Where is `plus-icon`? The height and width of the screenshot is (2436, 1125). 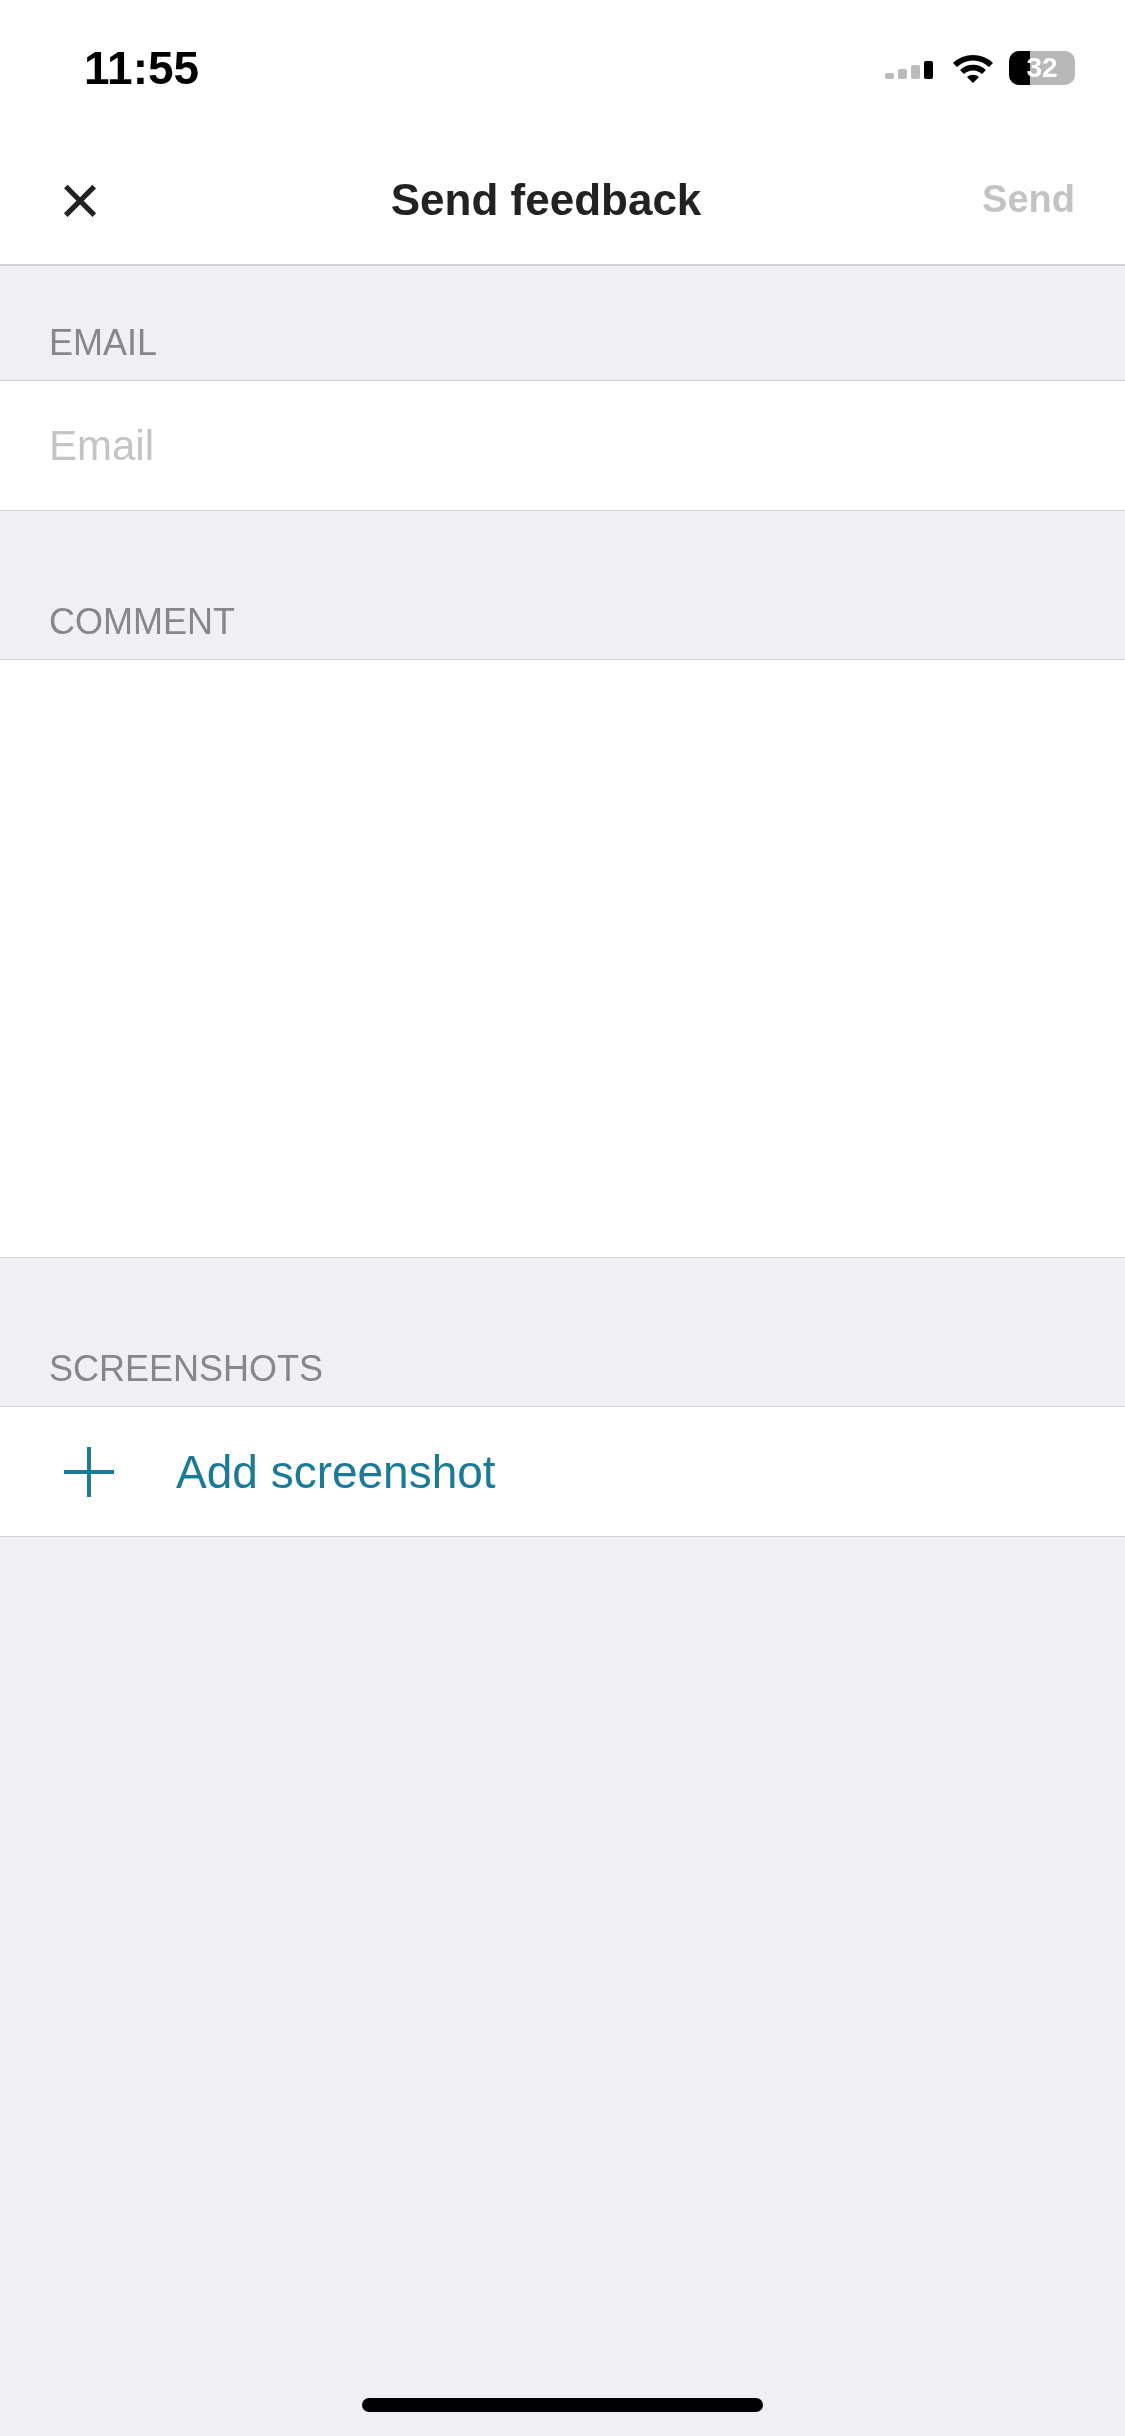 plus-icon is located at coordinates (89, 1471).